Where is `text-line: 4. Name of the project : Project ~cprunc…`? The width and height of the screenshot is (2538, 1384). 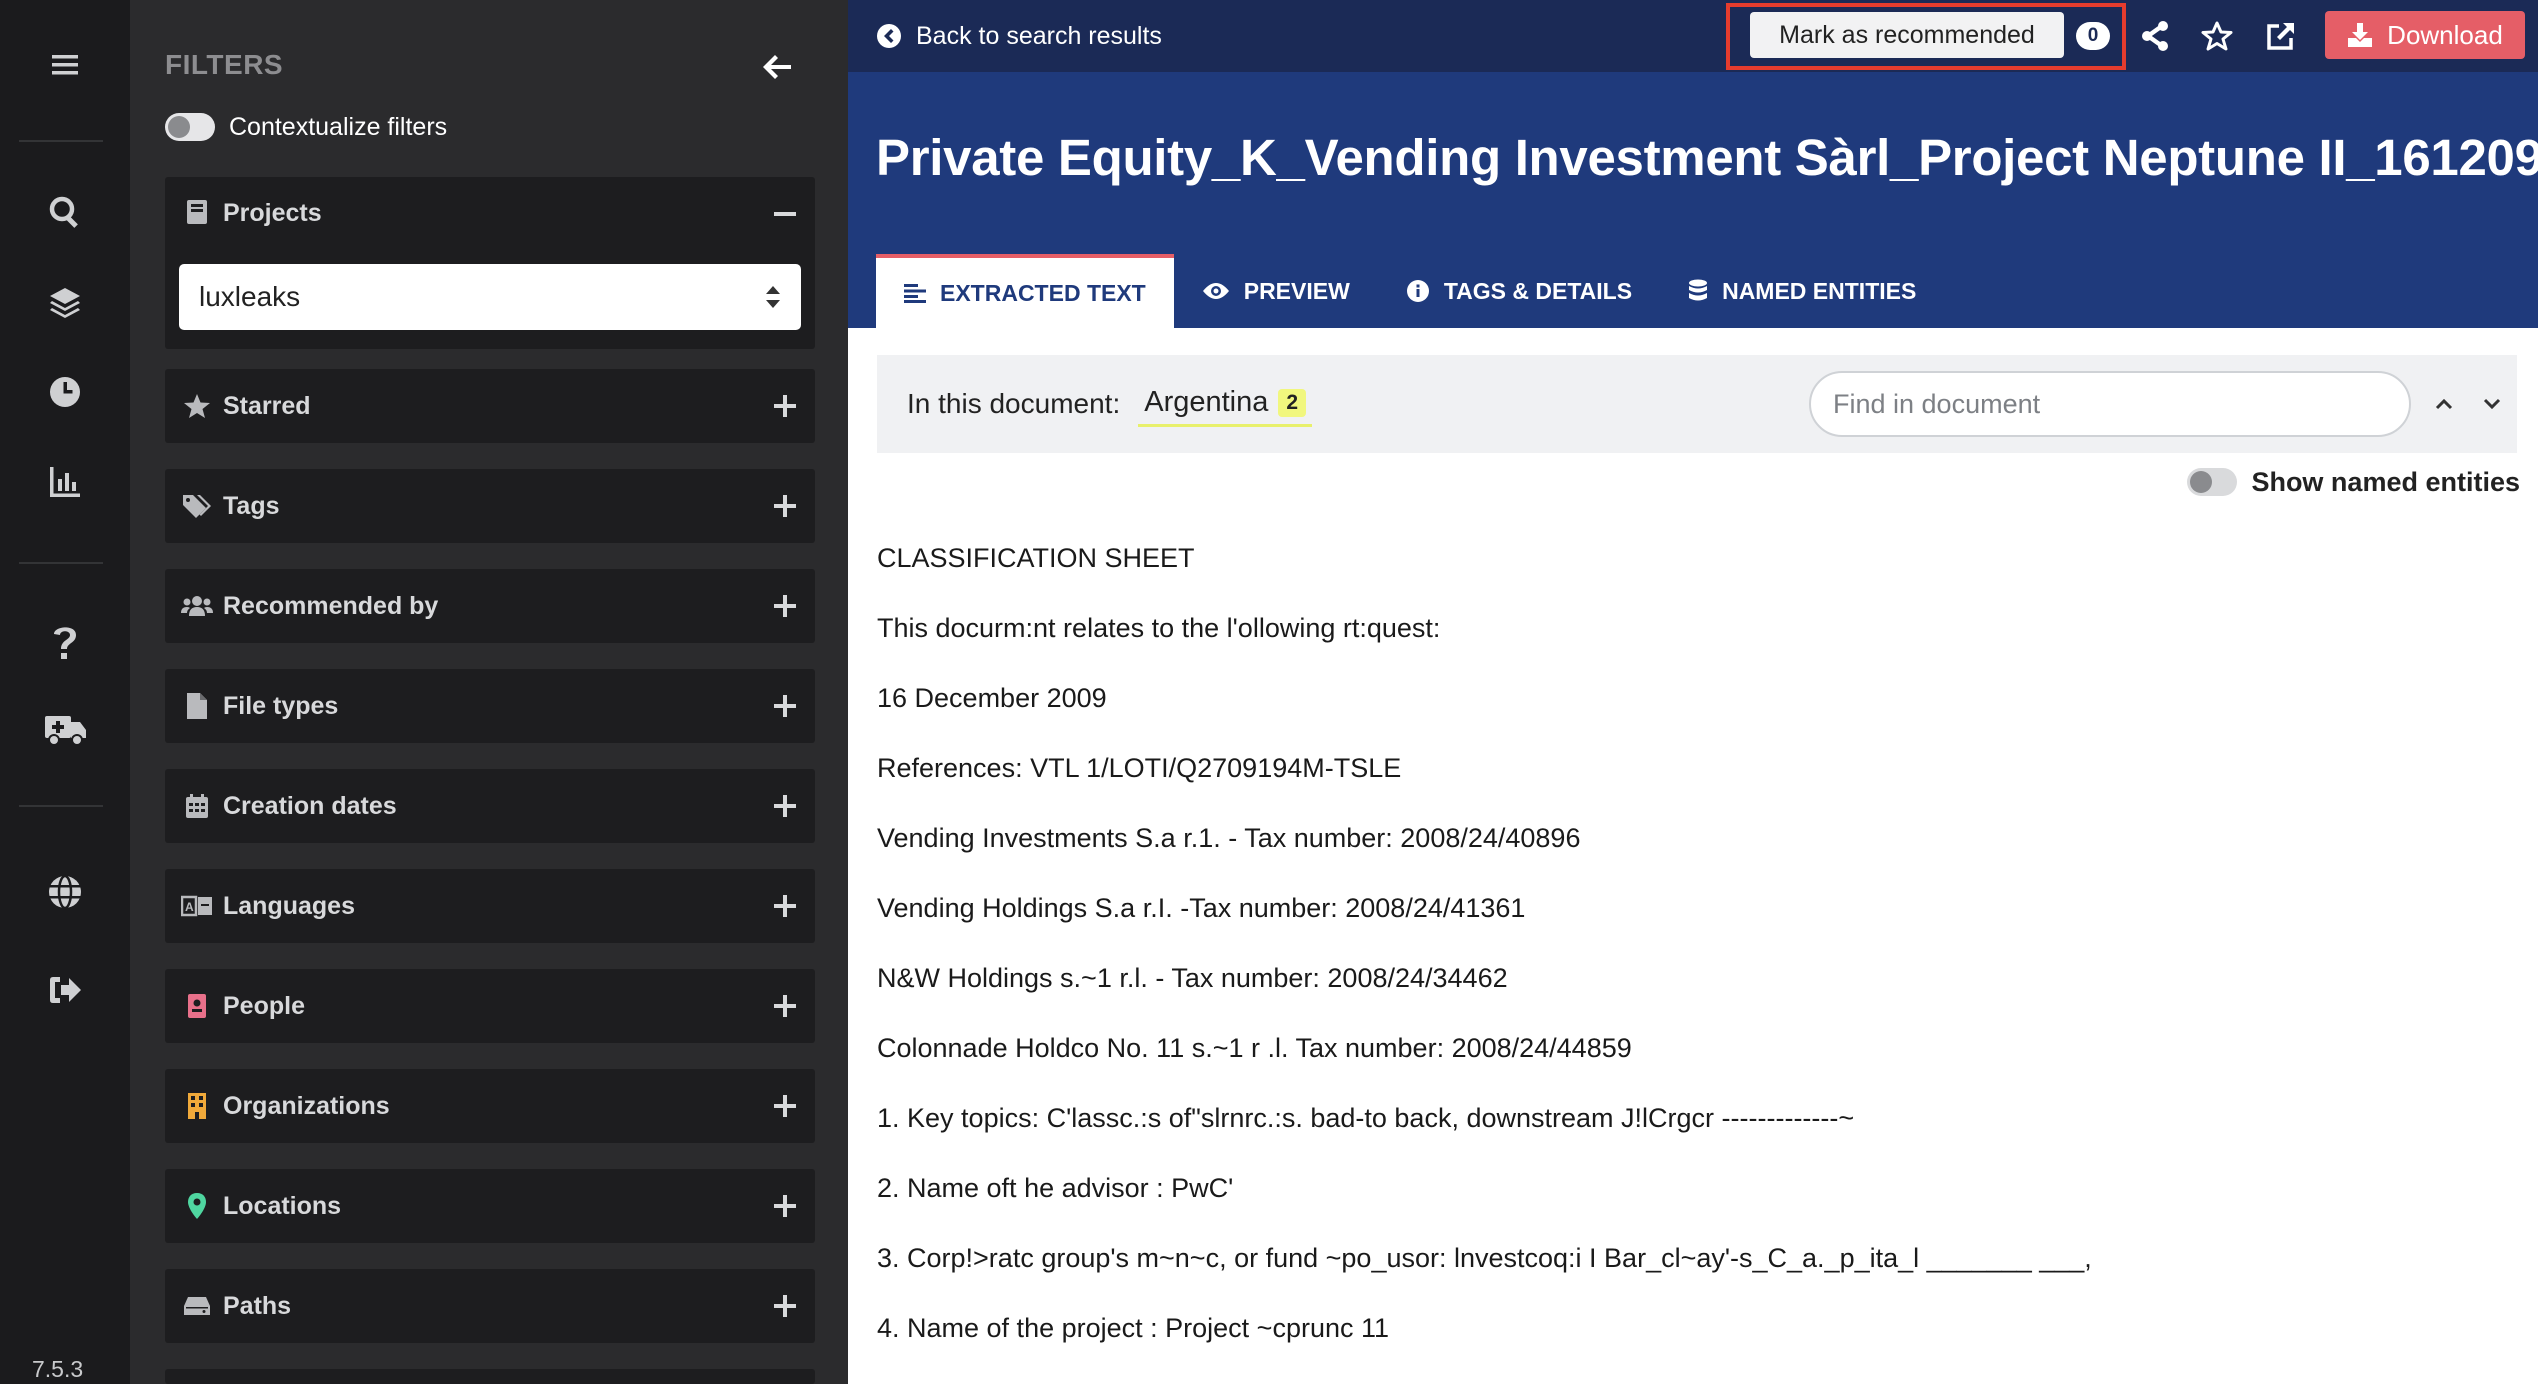
text-line: 4. Name of the project : Project ~cprunc… is located at coordinates (1133, 1328).